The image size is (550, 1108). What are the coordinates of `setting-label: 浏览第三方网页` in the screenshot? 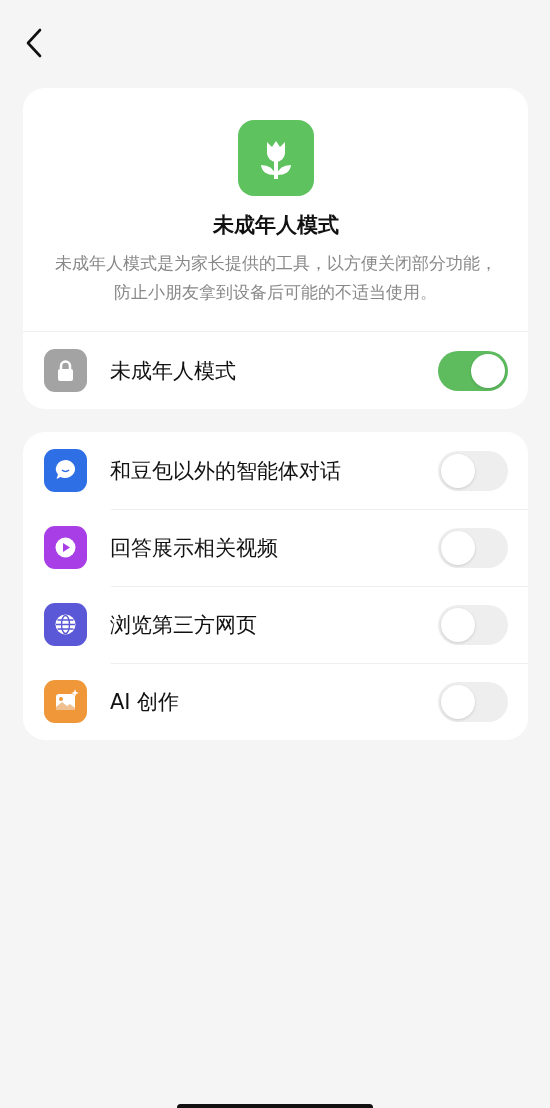 It's located at (184, 625).